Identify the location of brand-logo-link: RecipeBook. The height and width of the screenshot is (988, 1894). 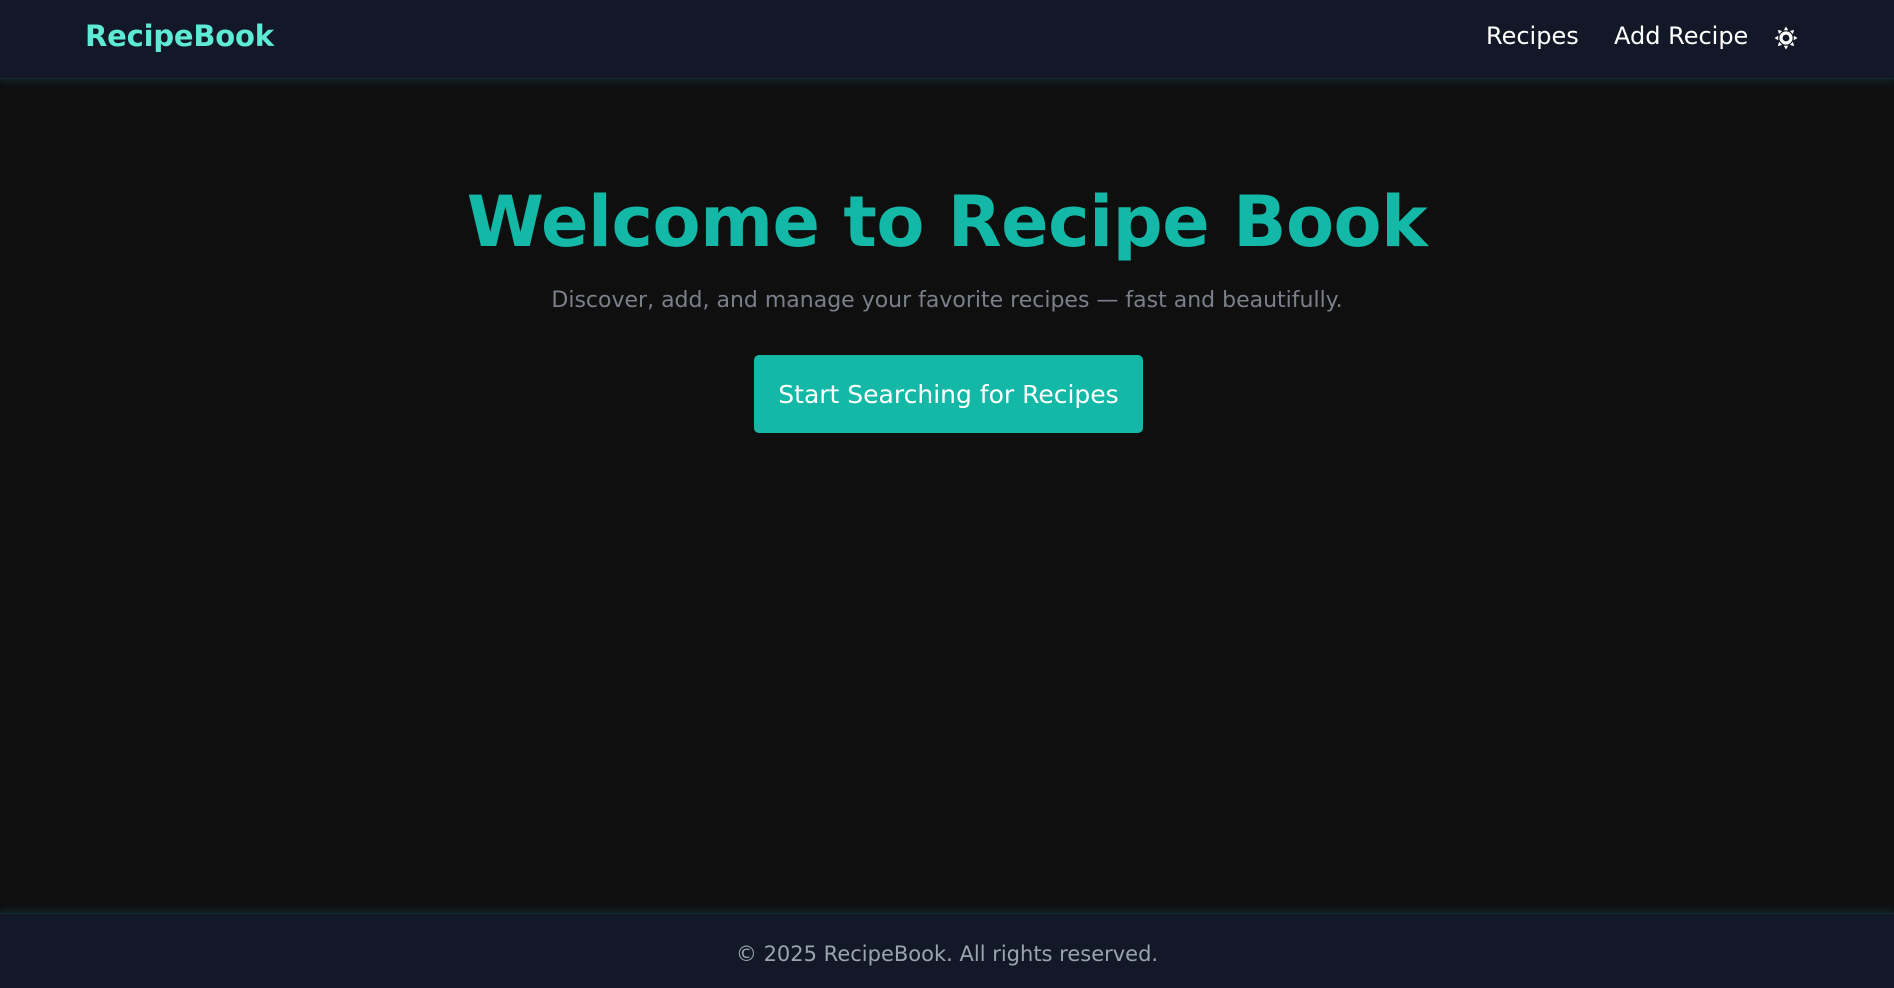
(179, 36).